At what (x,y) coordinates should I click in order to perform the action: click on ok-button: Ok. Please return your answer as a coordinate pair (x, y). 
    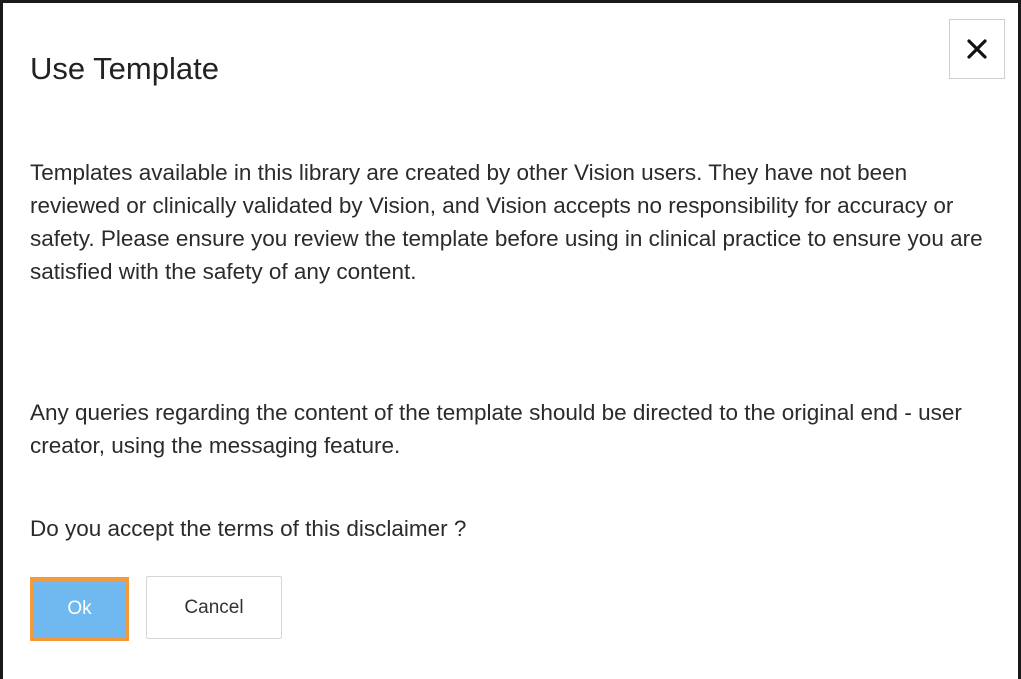
    Looking at the image, I should click on (79, 609).